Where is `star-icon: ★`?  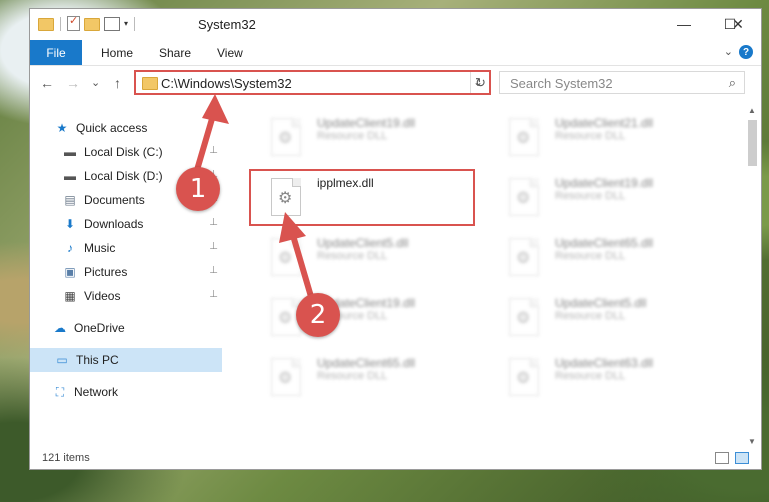
star-icon: ★ is located at coordinates (62, 128).